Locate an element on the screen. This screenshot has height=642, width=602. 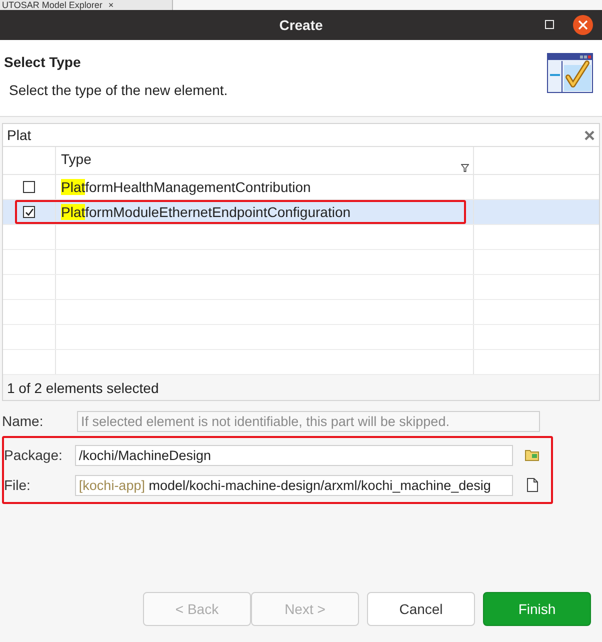
tab-close-button: × is located at coordinates (111, 5).